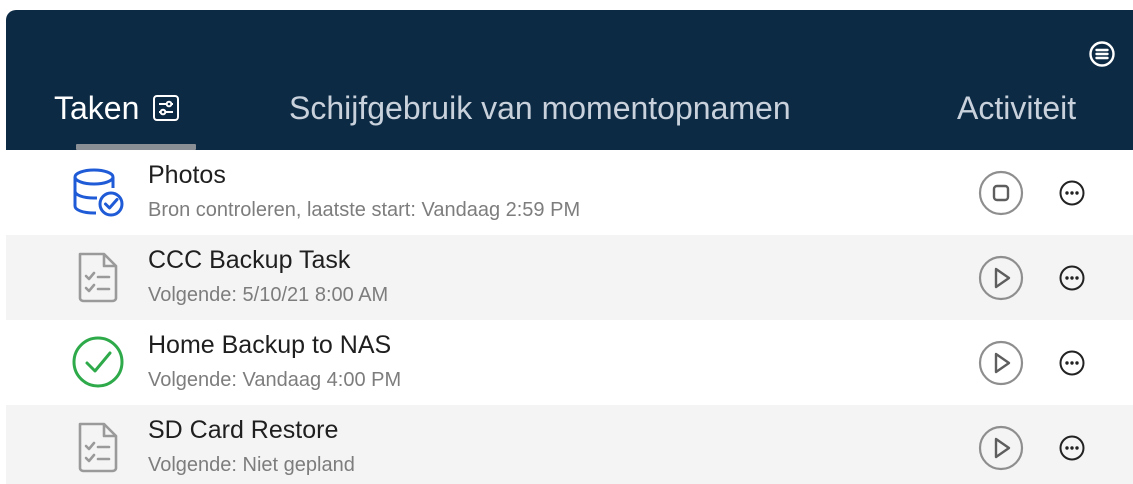 Image resolution: width=1133 pixels, height=484 pixels. Describe the element at coordinates (1001, 193) in the screenshot. I see `stop-icon` at that location.